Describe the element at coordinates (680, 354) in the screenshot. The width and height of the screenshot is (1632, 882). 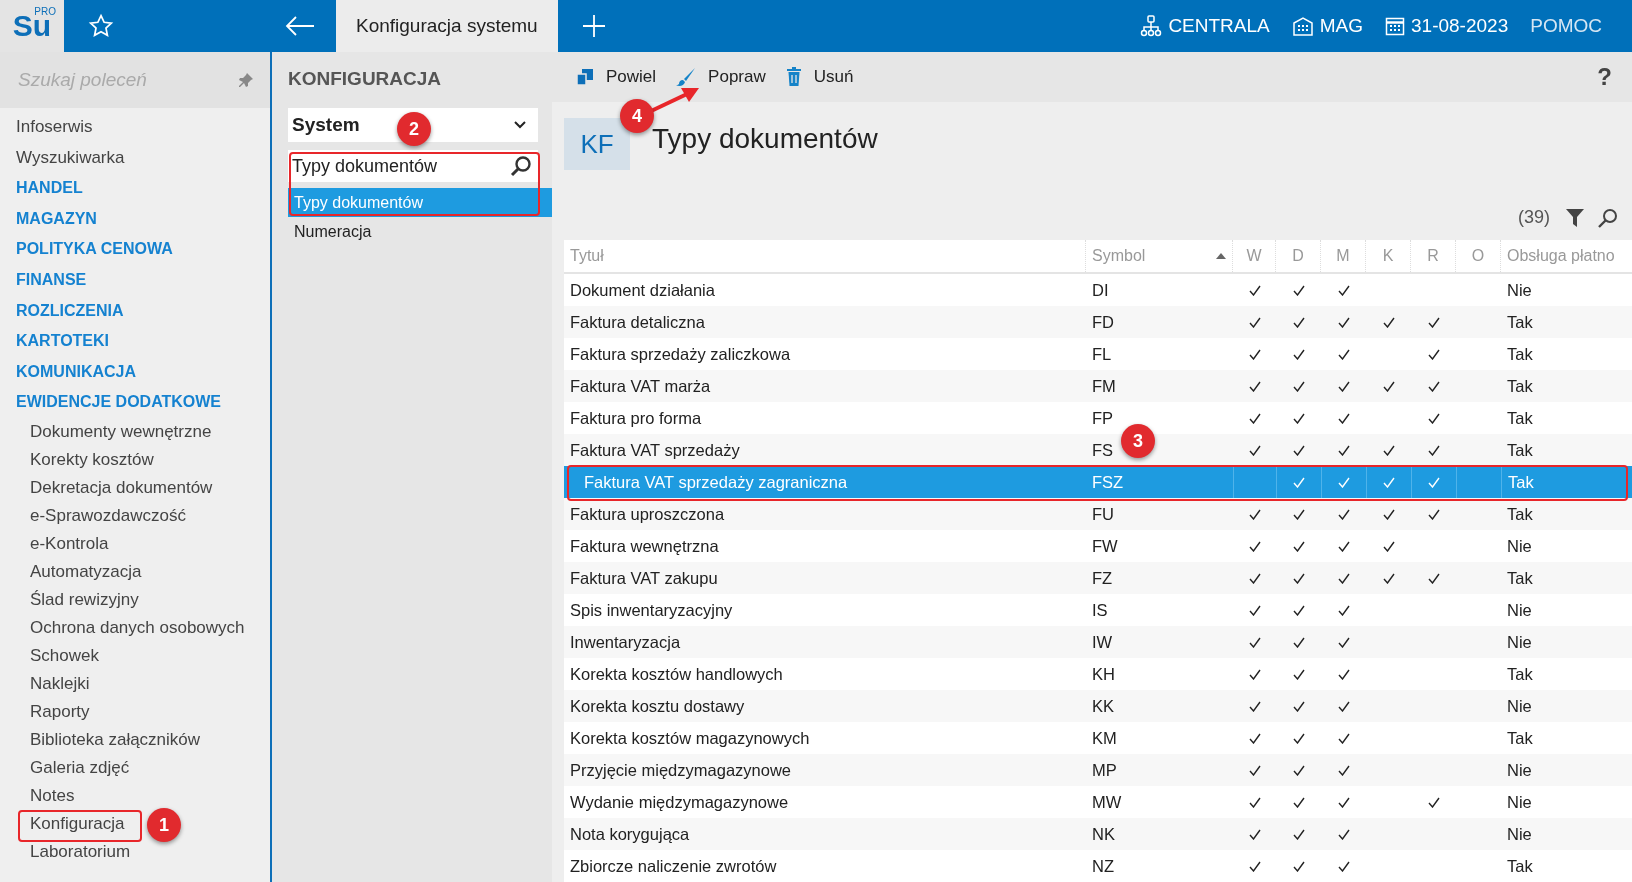
I see `table-cell: Faktura sprzedaży zaliczkowa` at that location.